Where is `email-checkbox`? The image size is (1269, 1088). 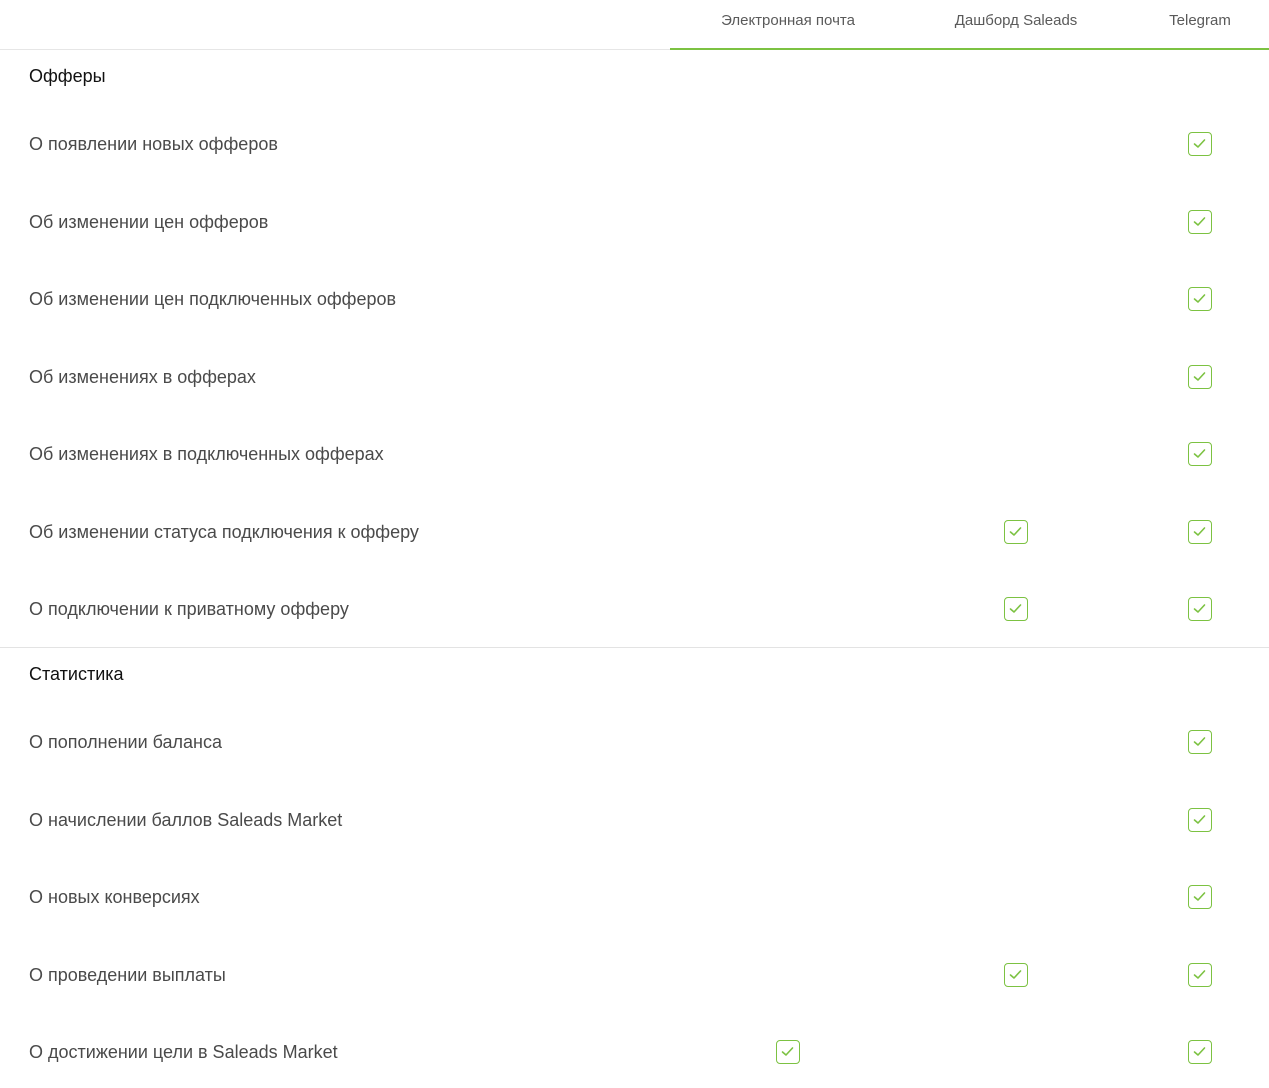 email-checkbox is located at coordinates (788, 1052).